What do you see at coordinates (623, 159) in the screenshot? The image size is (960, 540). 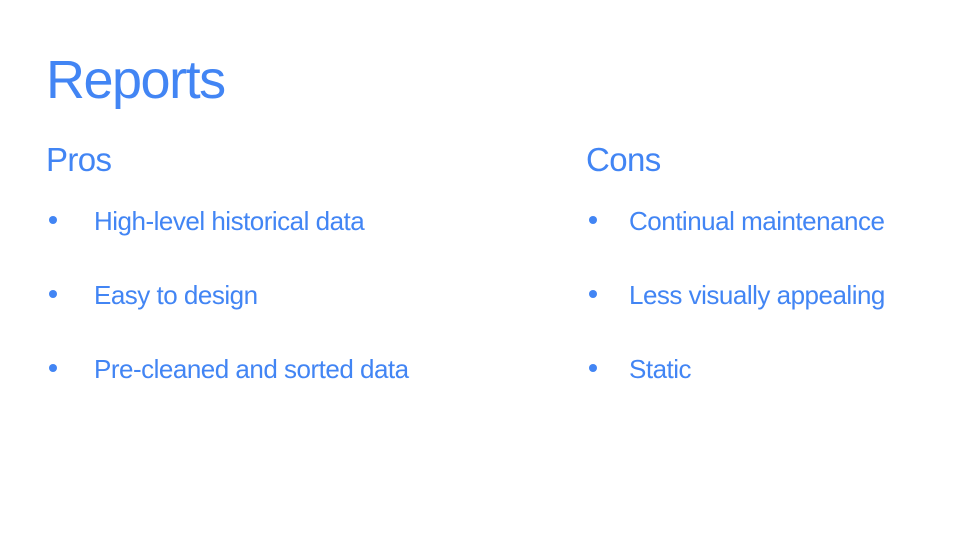 I see `cons-heading: Cons` at bounding box center [623, 159].